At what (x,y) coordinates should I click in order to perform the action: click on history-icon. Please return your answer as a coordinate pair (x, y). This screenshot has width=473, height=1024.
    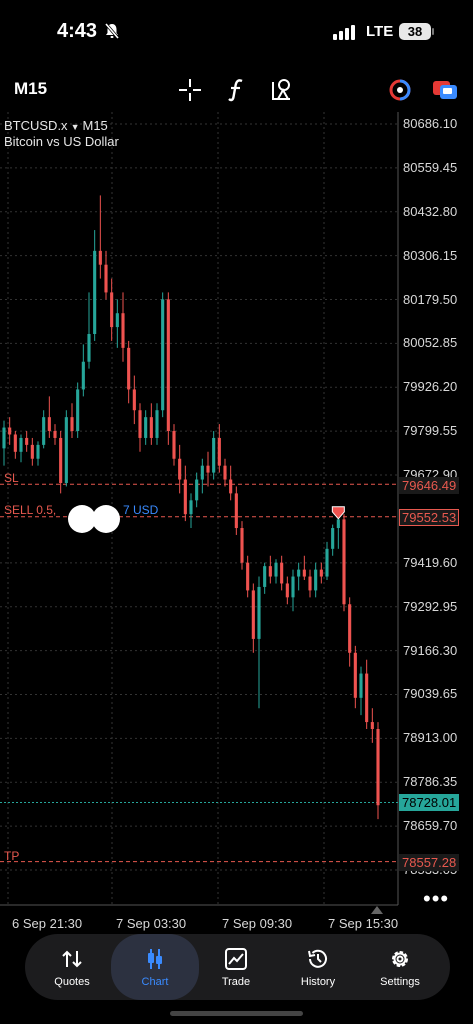
    Looking at the image, I should click on (317, 958).